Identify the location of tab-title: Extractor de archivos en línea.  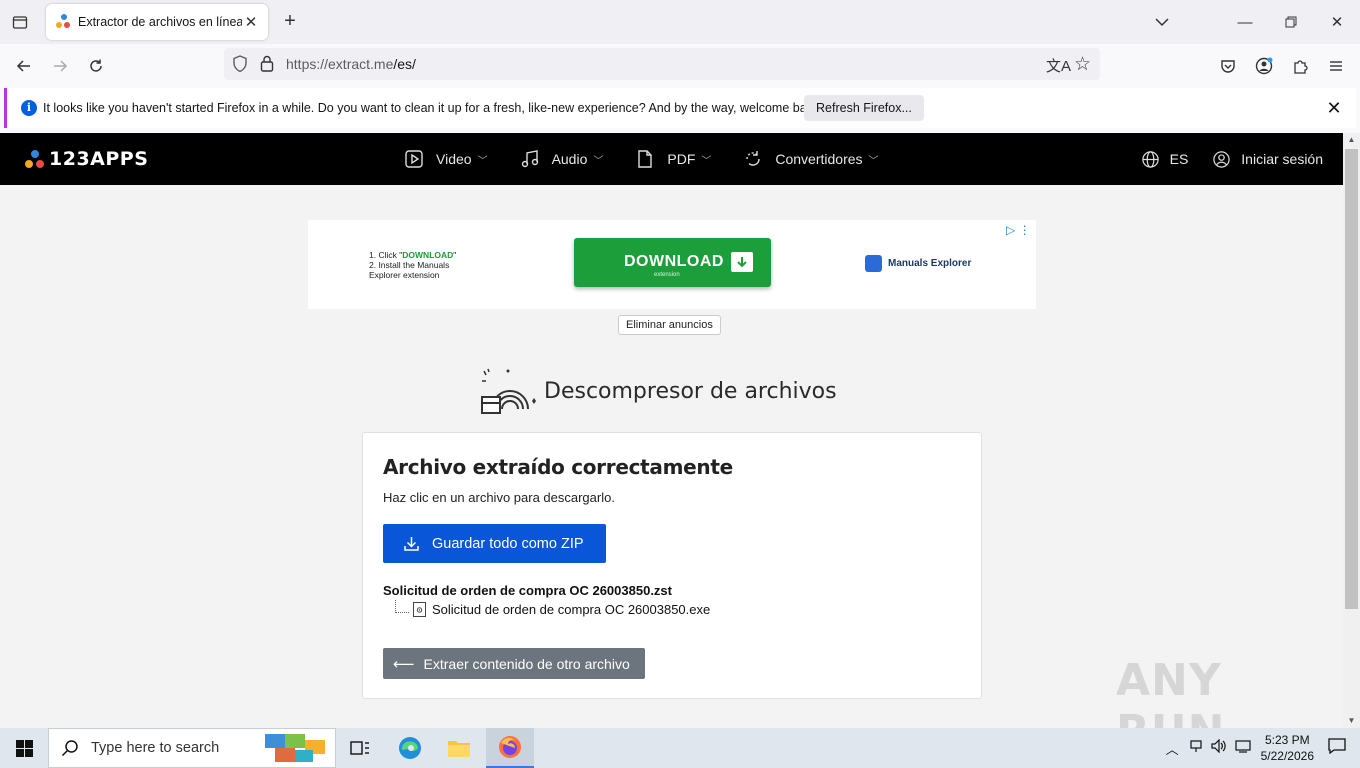
(160, 22).